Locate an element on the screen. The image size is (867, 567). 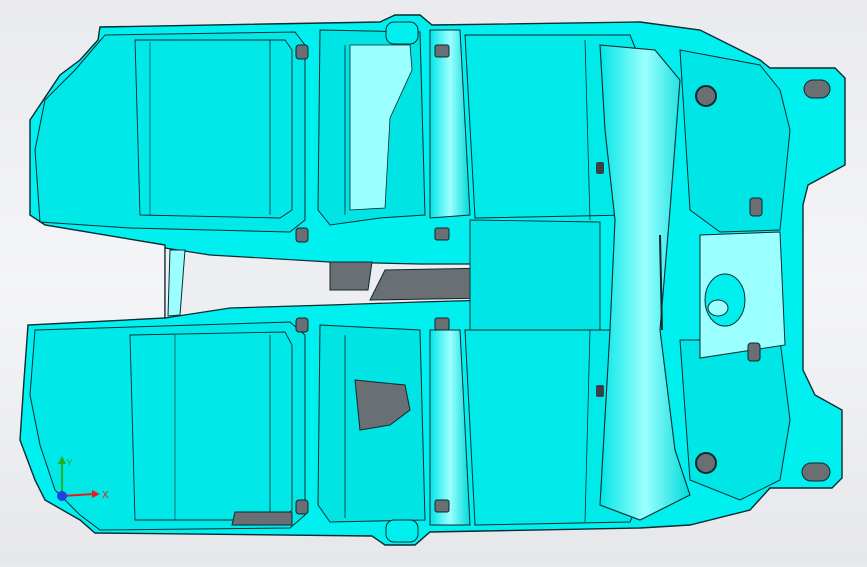
tunnel-hole is located at coordinates (351, 276).